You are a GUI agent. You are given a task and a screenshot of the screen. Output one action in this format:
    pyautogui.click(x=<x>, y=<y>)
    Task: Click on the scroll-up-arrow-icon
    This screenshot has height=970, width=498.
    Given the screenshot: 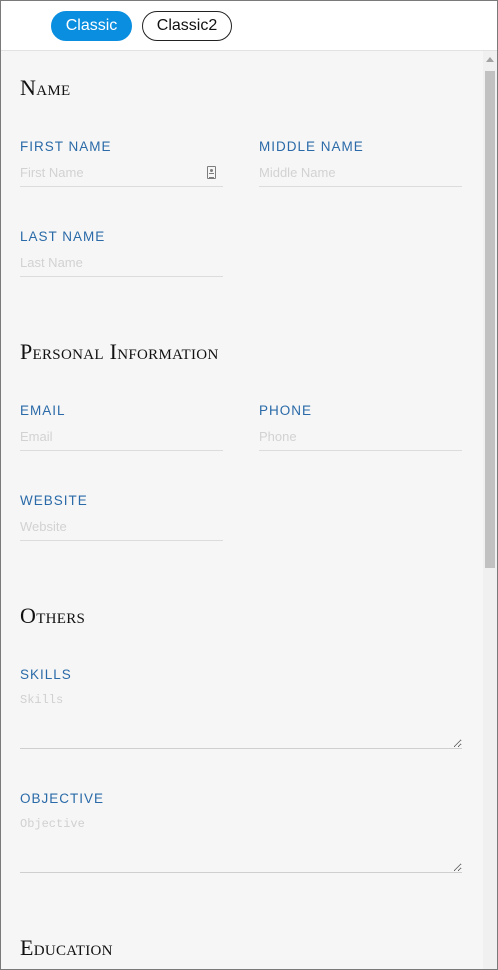 What is the action you would take?
    pyautogui.click(x=490, y=59)
    